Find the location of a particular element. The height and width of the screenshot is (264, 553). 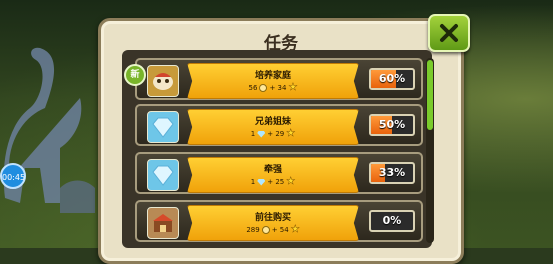

star-amount: + 54 is located at coordinates (280, 230).